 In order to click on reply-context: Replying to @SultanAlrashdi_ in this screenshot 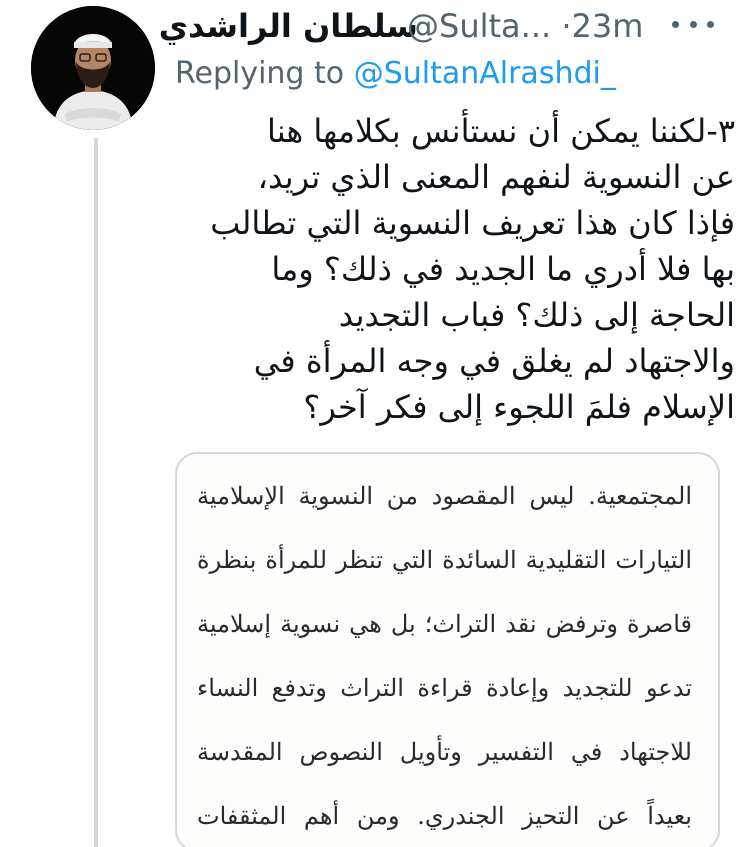, I will do `click(395, 74)`.